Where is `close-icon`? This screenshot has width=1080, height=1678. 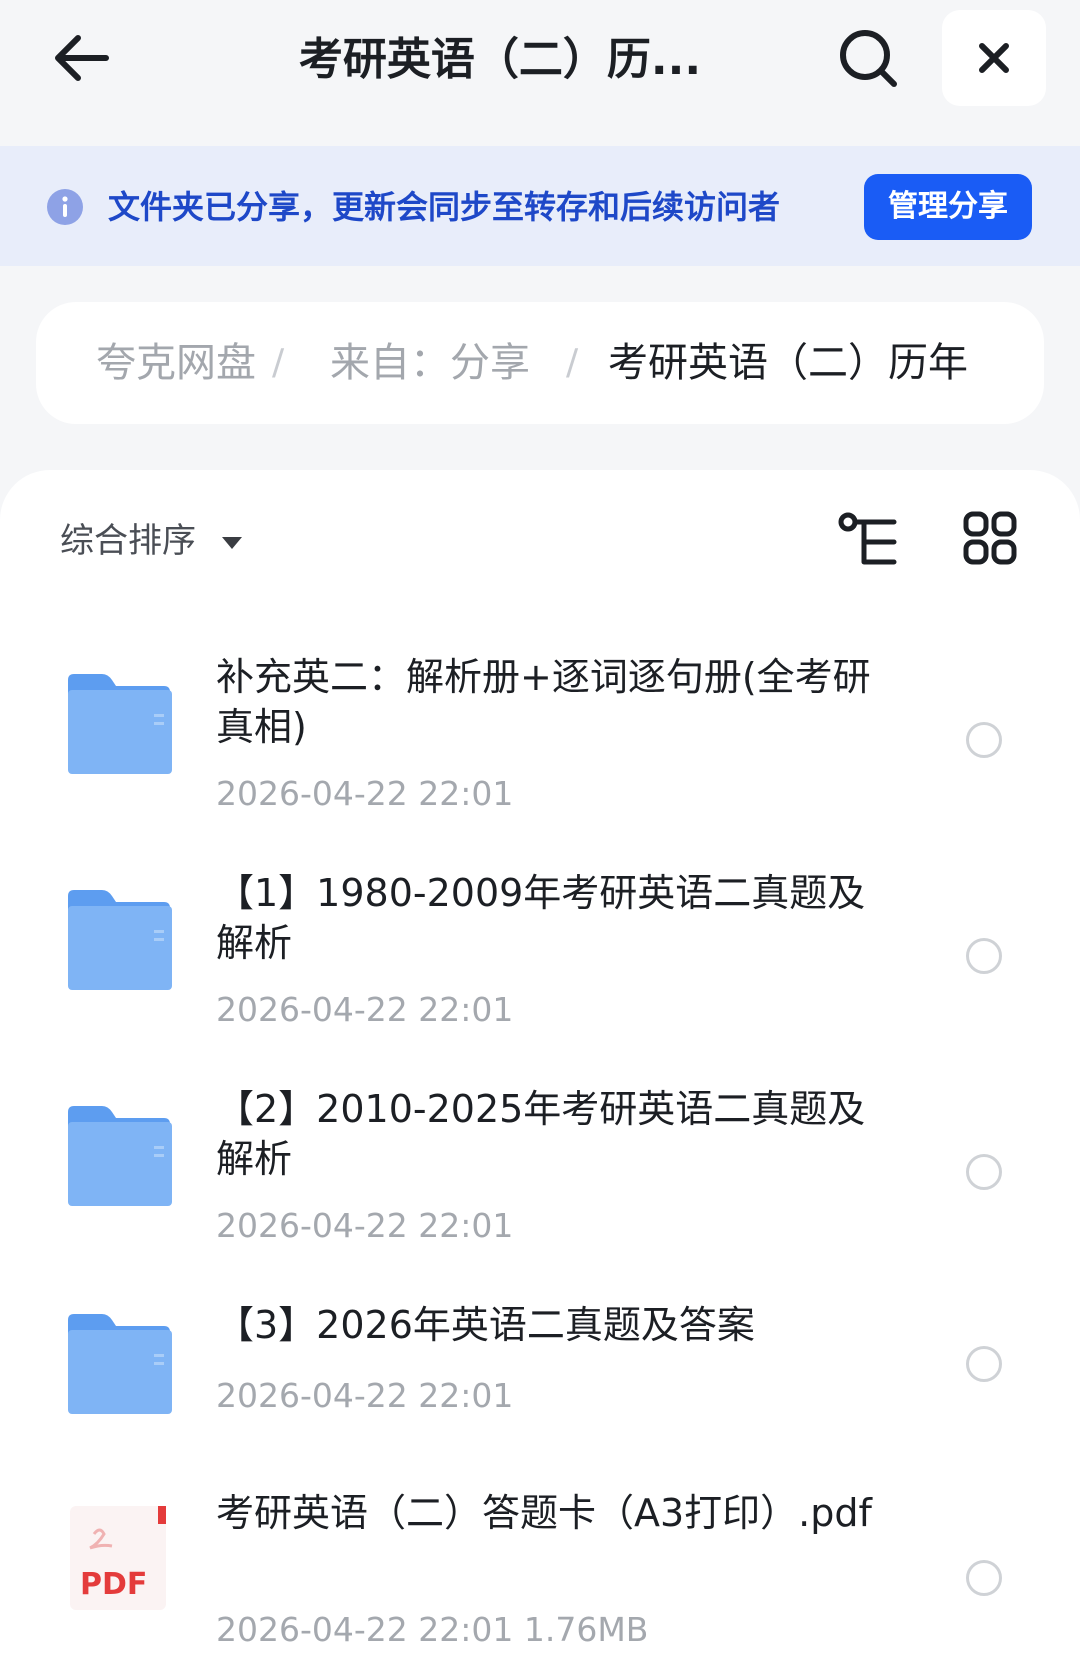
close-icon is located at coordinates (994, 58).